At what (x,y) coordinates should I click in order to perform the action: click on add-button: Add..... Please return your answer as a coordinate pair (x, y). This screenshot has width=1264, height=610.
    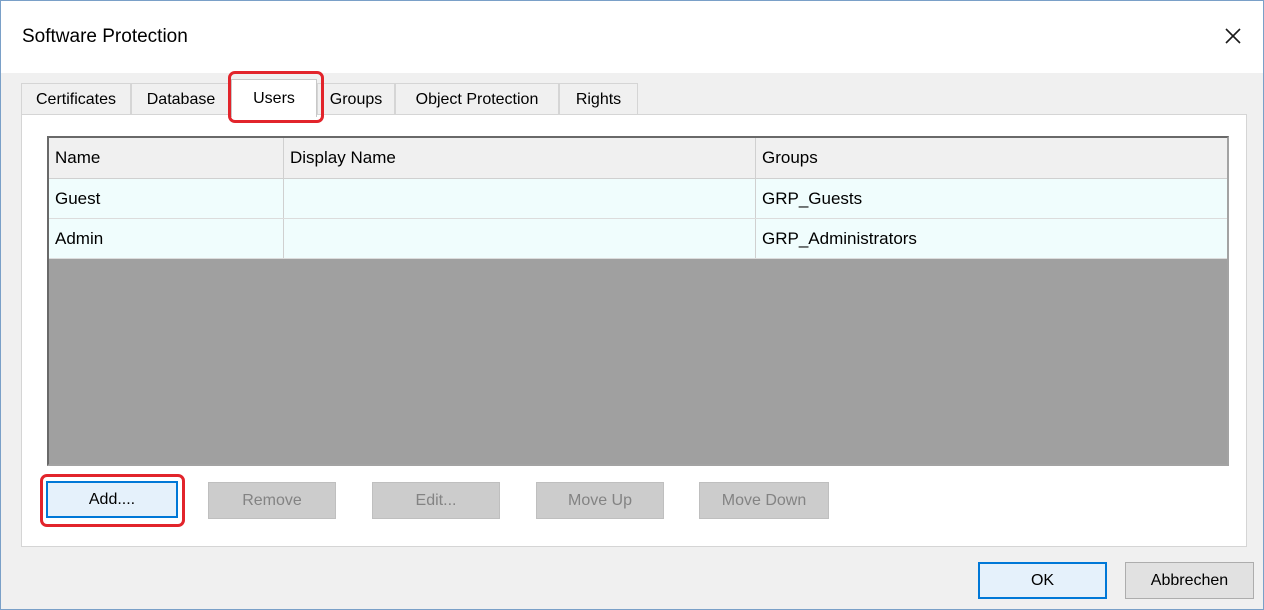
    Looking at the image, I should click on (112, 499).